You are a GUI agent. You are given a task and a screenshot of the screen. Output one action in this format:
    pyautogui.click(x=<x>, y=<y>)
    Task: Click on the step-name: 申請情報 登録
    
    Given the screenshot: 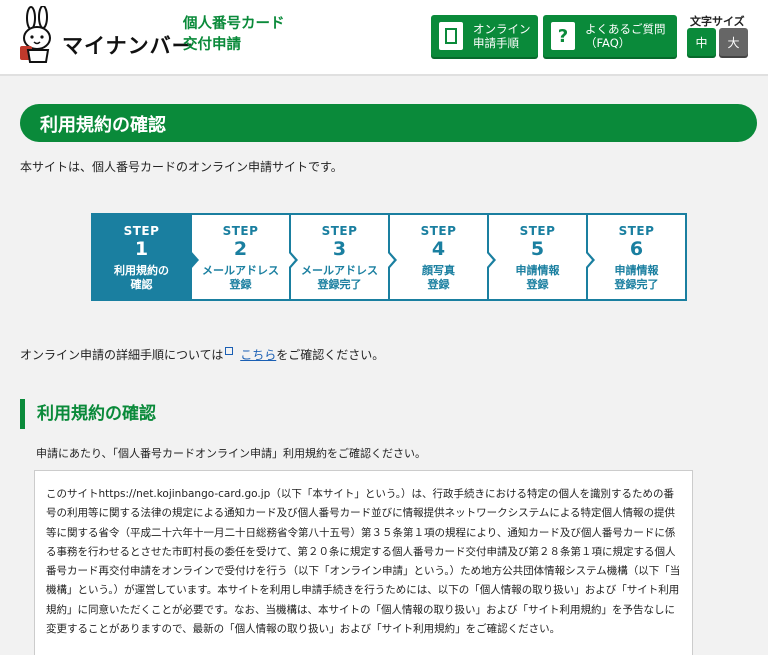 What is the action you would take?
    pyautogui.click(x=537, y=278)
    